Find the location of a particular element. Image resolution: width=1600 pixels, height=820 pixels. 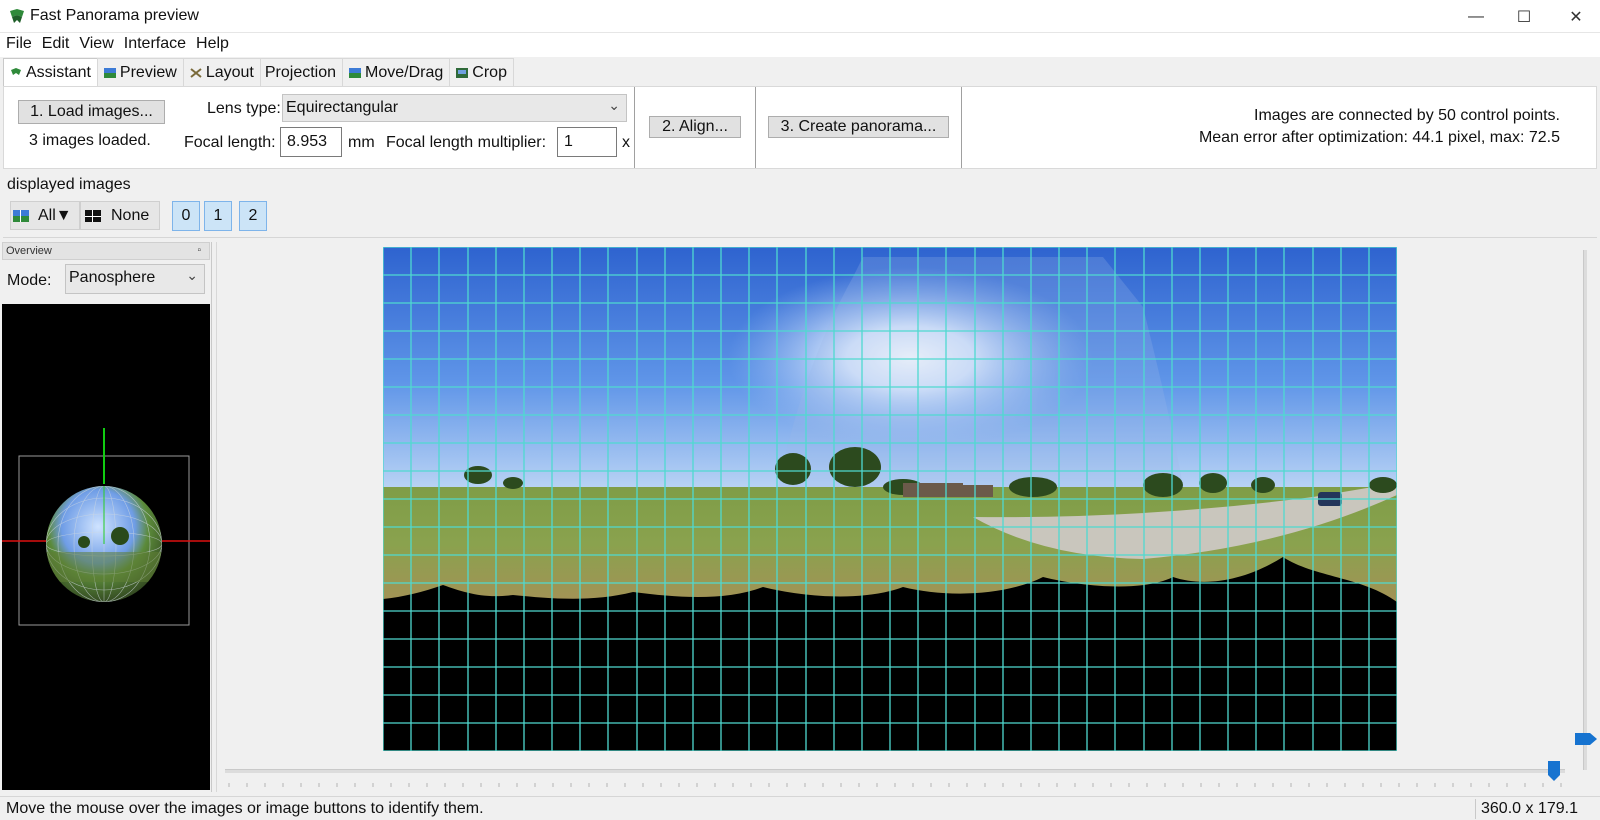

menu-bar: File Edit View Interface Help is located at coordinates (800, 45).